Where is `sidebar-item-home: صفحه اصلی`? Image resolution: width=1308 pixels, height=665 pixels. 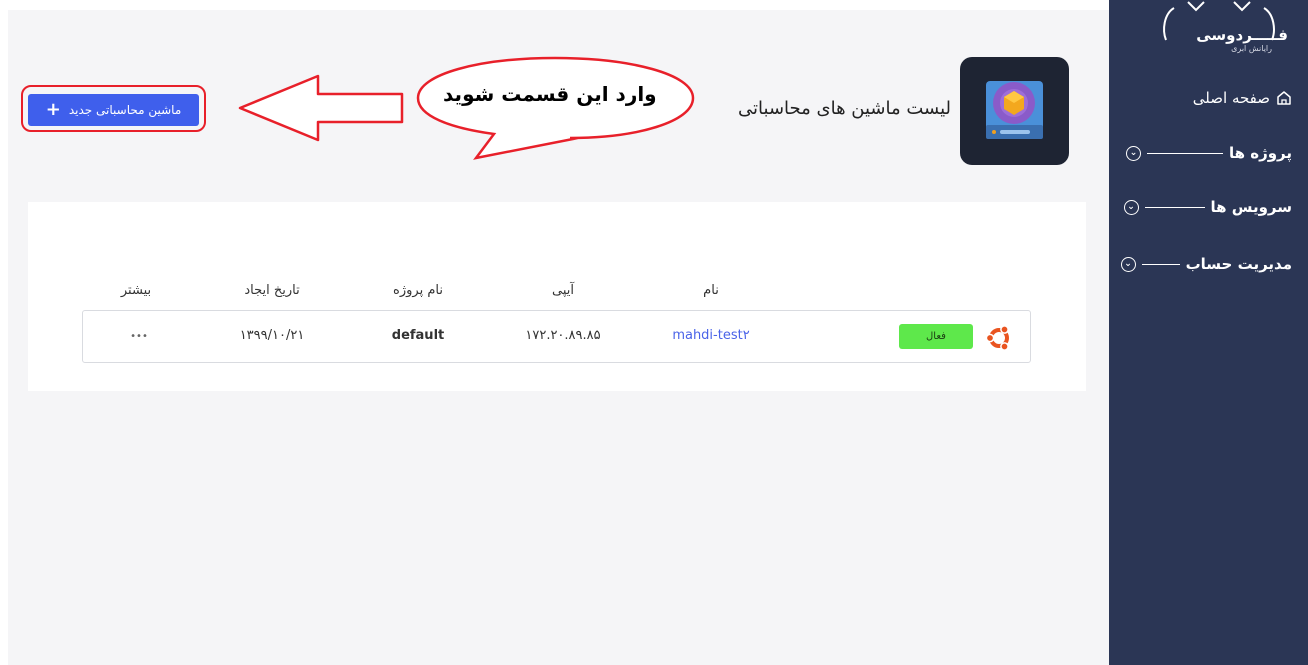
sidebar-item-home: صفحه اصلی is located at coordinates (1242, 98).